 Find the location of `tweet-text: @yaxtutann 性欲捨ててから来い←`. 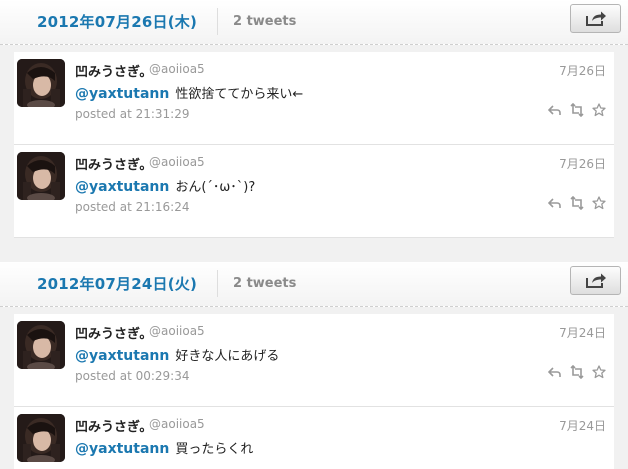

tweet-text: @yaxtutann 性欲捨ててから来い← is located at coordinates (189, 92).